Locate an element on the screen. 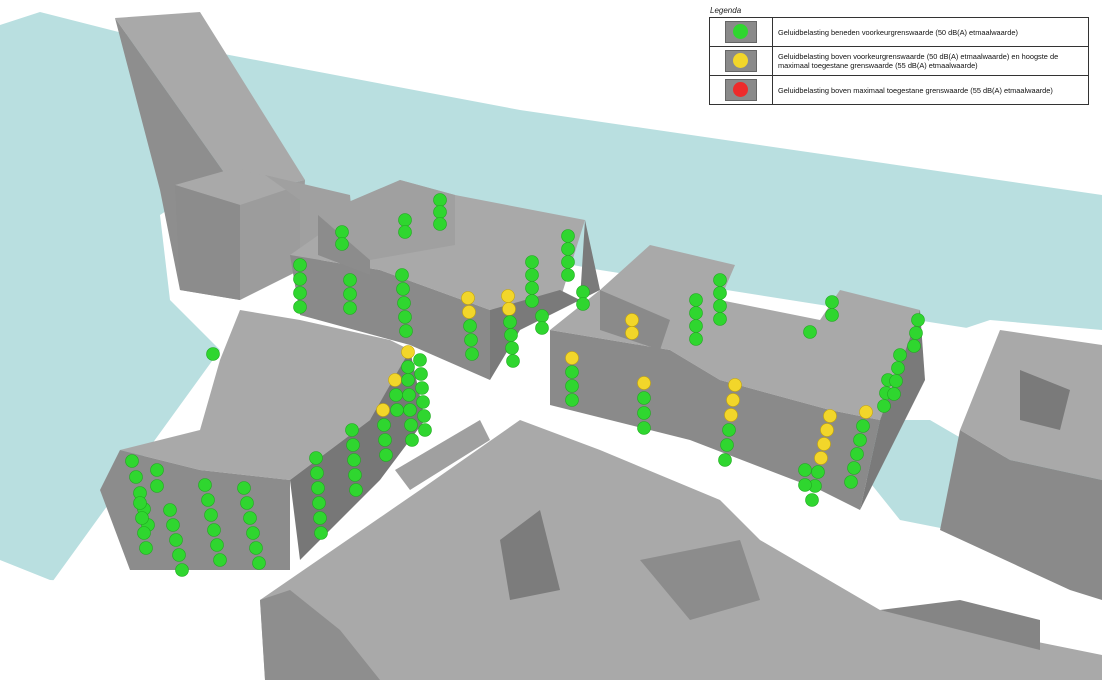 The width and height of the screenshot is (1102, 680). green-dot-icon is located at coordinates (741, 32).